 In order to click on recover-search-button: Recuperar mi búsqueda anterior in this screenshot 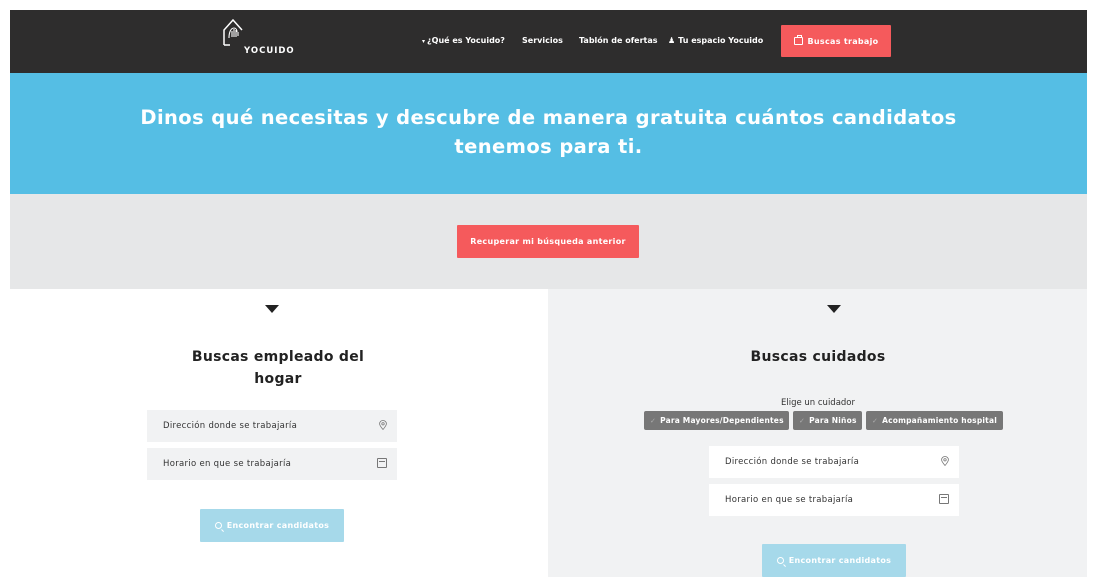, I will do `click(548, 241)`.